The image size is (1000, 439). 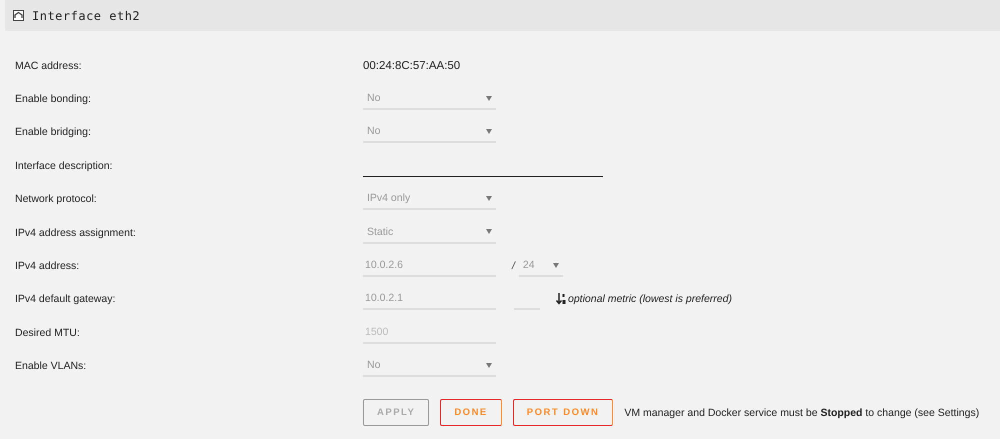 I want to click on field-label: MAC address:, so click(x=48, y=66).